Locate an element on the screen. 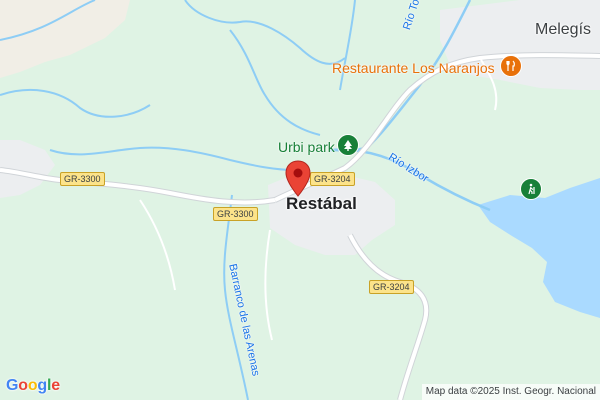  poi-label-park: Urbi park is located at coordinates (306, 147).